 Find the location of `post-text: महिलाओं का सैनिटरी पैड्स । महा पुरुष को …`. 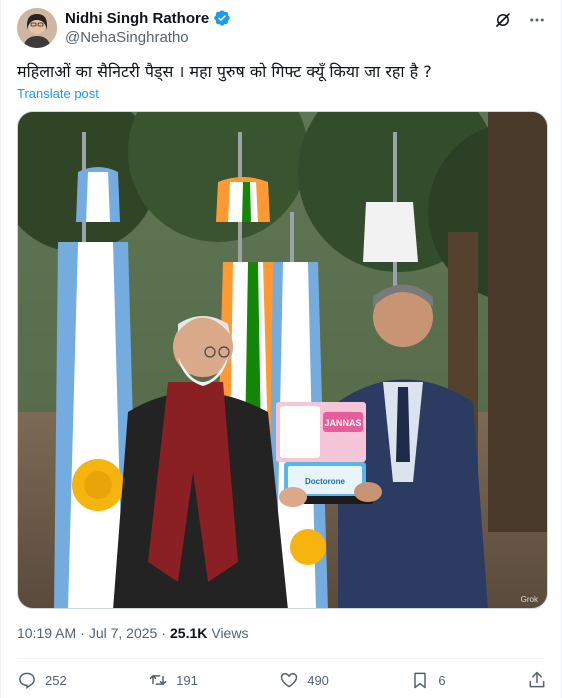

post-text: महिलाओं का सैनिटरी पैड्स । महा पुरुष को … is located at coordinates (224, 71).